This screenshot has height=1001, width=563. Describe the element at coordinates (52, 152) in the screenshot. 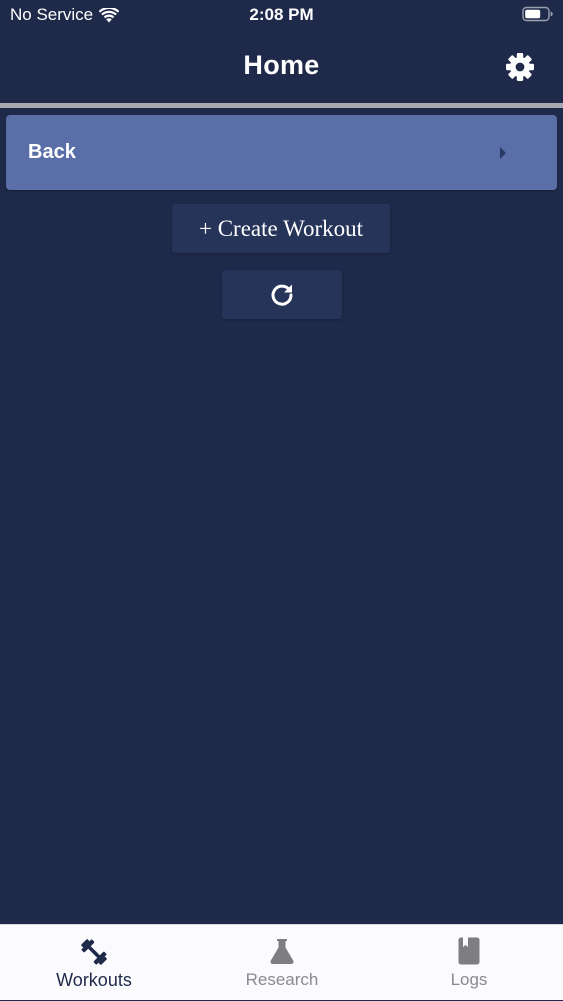

I see `back-label: Back` at that location.